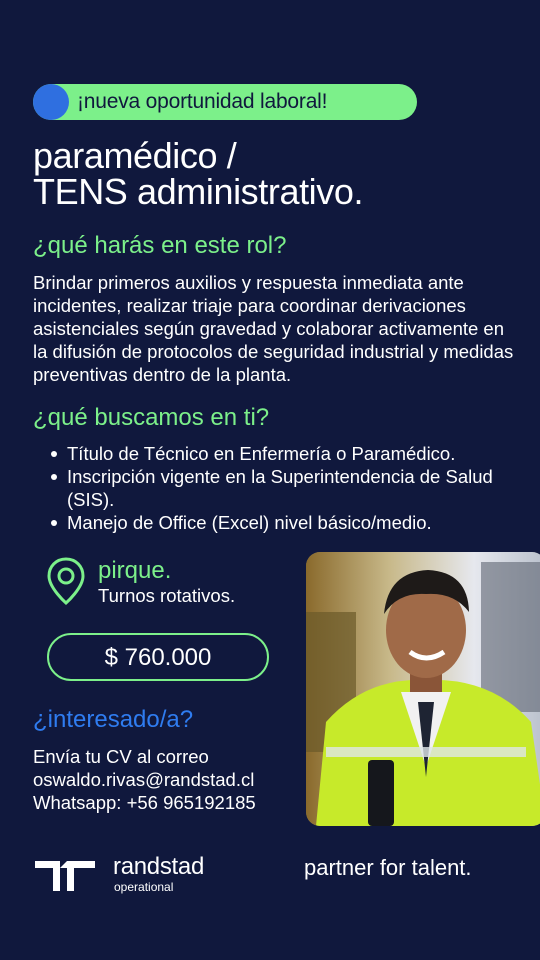 The image size is (540, 960). I want to click on contact-heading: ¿interesado/a?, so click(113, 719).